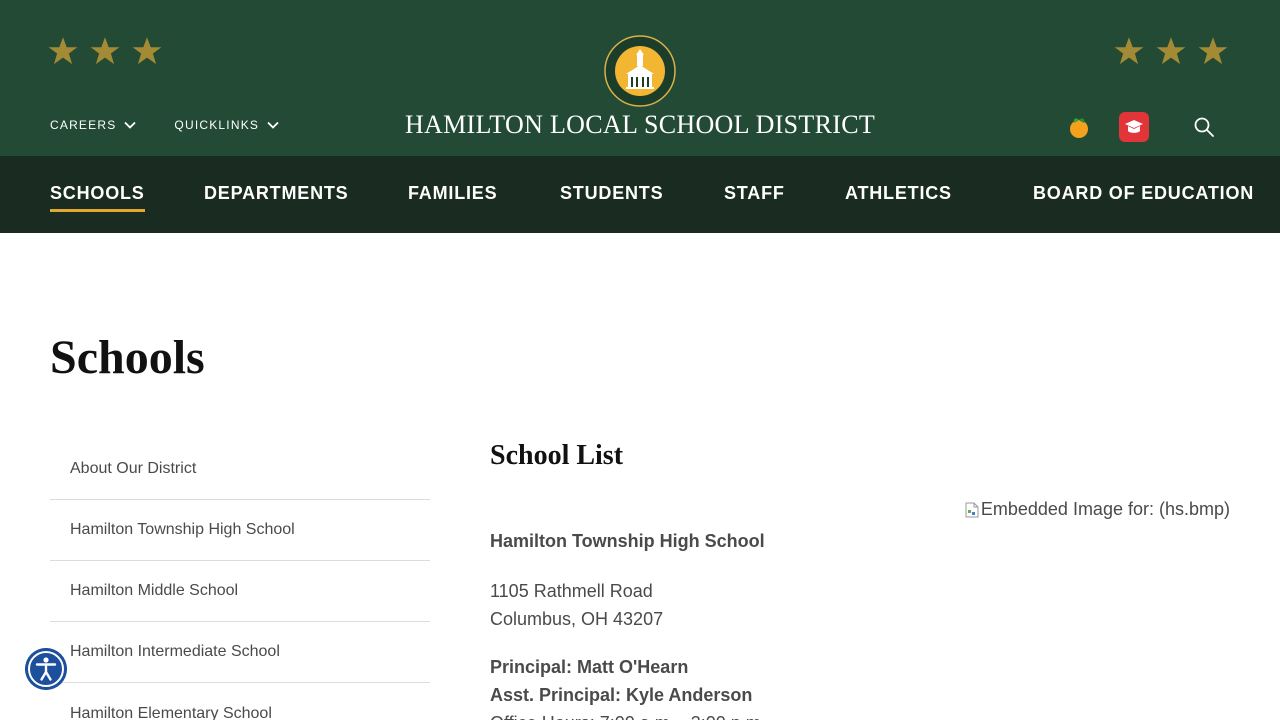  Describe the element at coordinates (127, 357) in the screenshot. I see `page-title: Schools` at that location.